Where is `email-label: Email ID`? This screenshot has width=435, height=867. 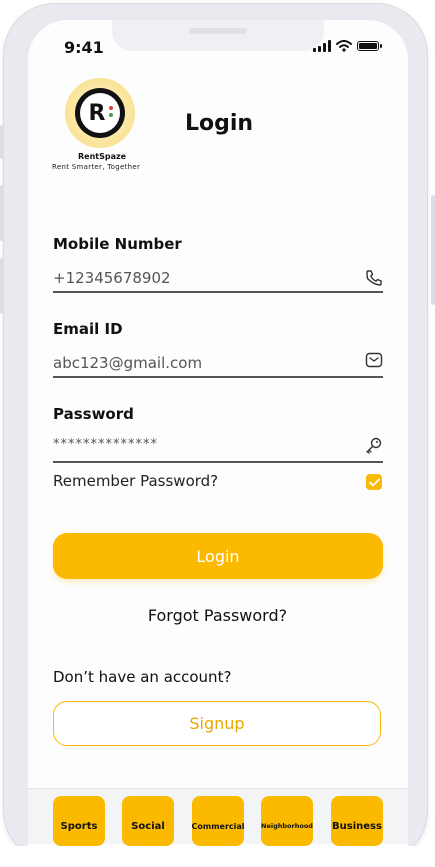
email-label: Email ID is located at coordinates (88, 329).